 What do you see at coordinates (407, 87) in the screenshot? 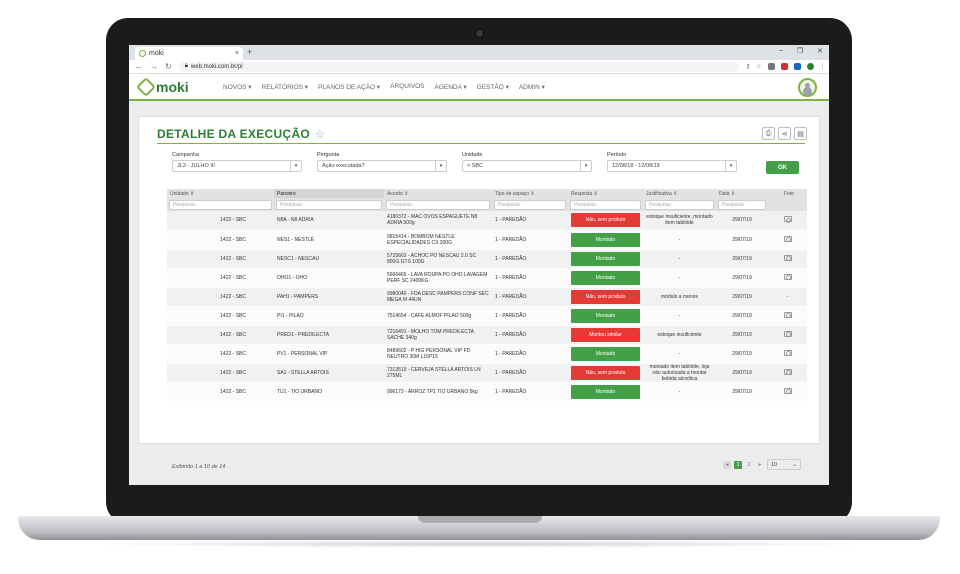
I see `nav-arquivos: ARQUIVOS` at bounding box center [407, 87].